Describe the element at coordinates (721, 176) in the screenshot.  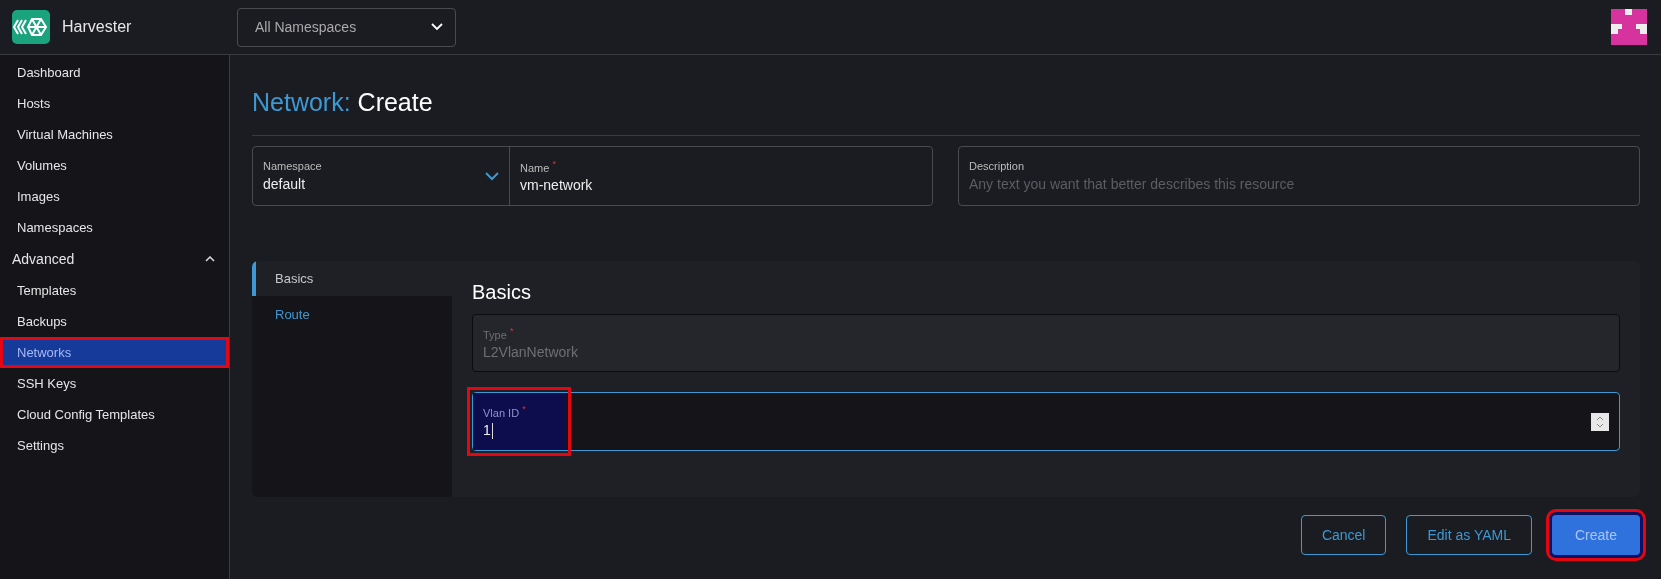
I see `name-field: Name $^{*}$ vm-network` at that location.